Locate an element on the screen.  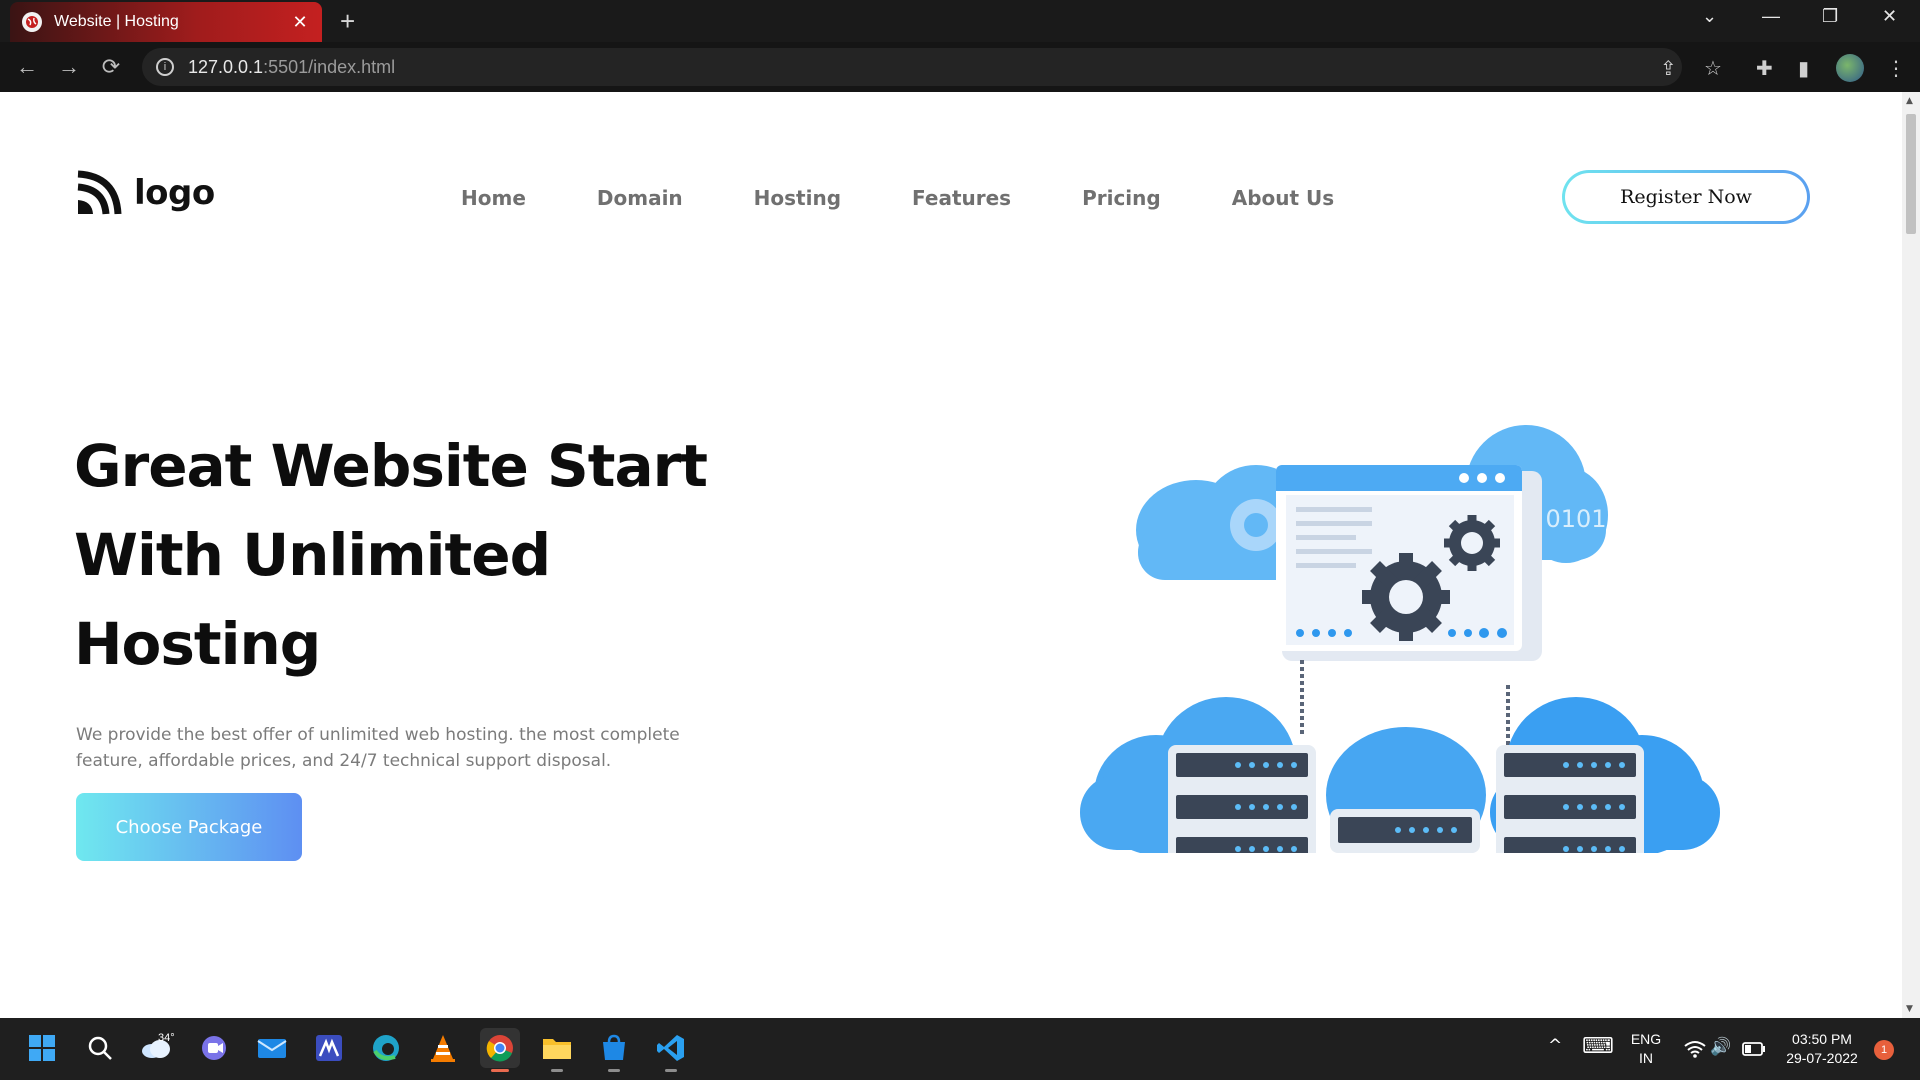
weather-temperature: 34° is located at coordinates (166, 1038).